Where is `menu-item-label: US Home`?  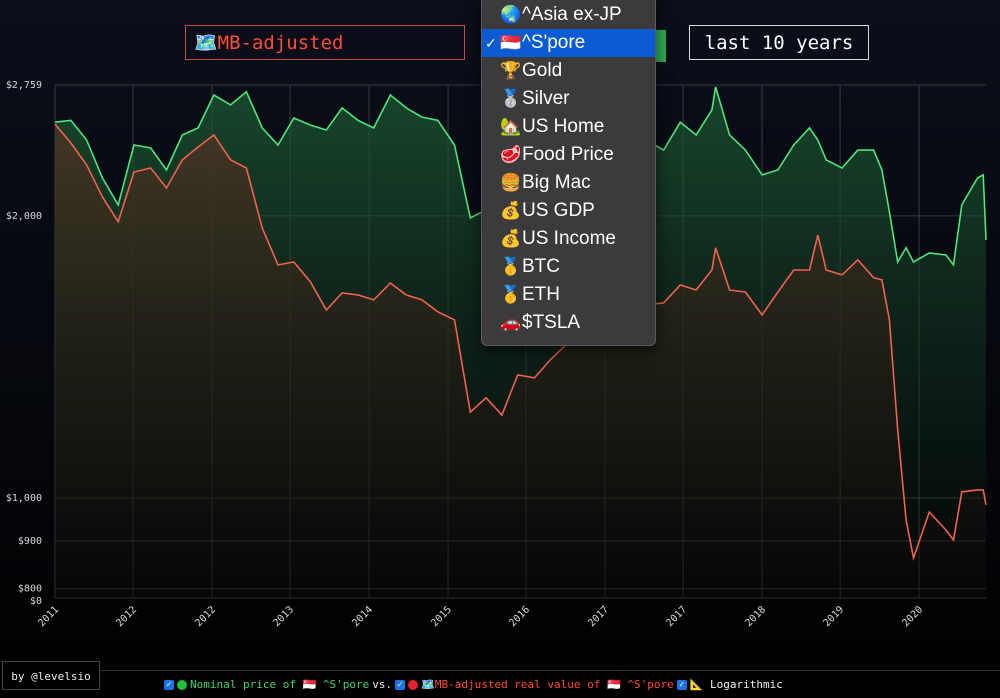 menu-item-label: US Home is located at coordinates (563, 126).